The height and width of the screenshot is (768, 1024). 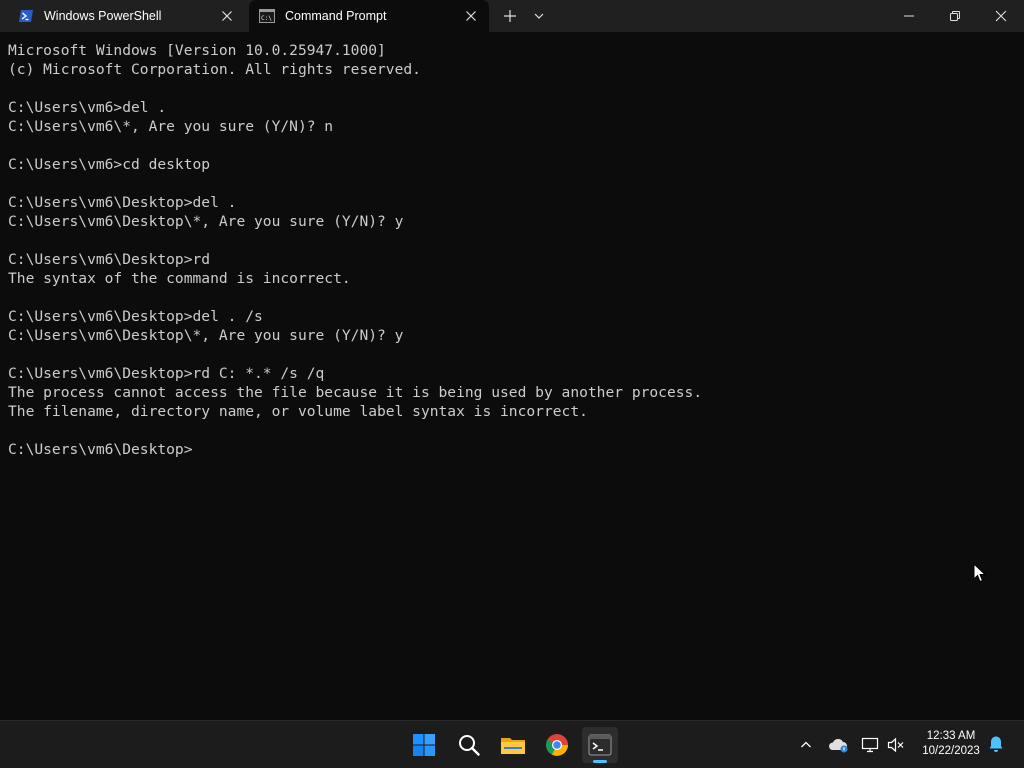 What do you see at coordinates (980, 573) in the screenshot?
I see `mouse-pointer-icon` at bounding box center [980, 573].